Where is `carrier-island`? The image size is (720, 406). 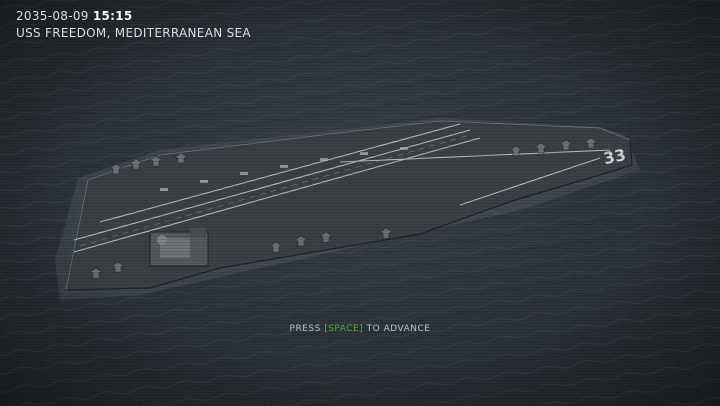
carrier-island is located at coordinates (179, 247).